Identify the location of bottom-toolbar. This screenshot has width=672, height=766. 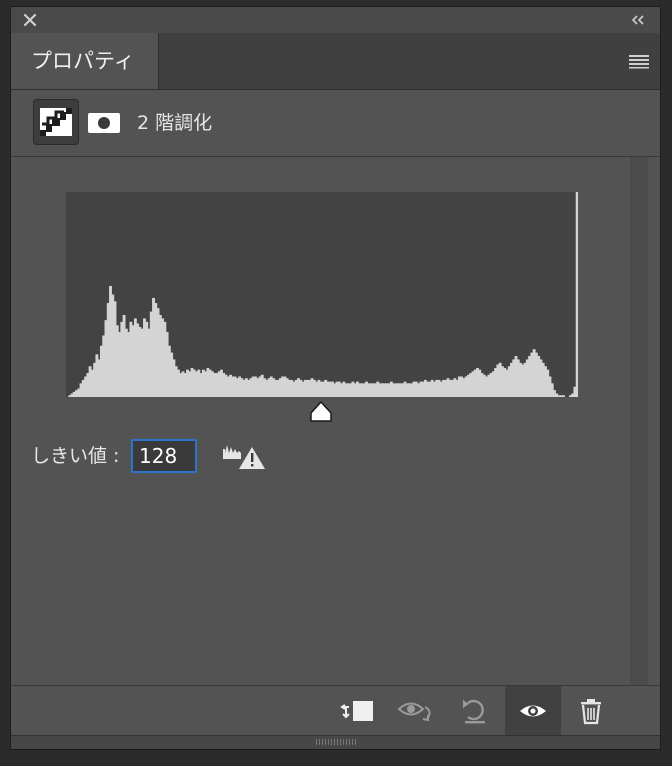
(335, 711).